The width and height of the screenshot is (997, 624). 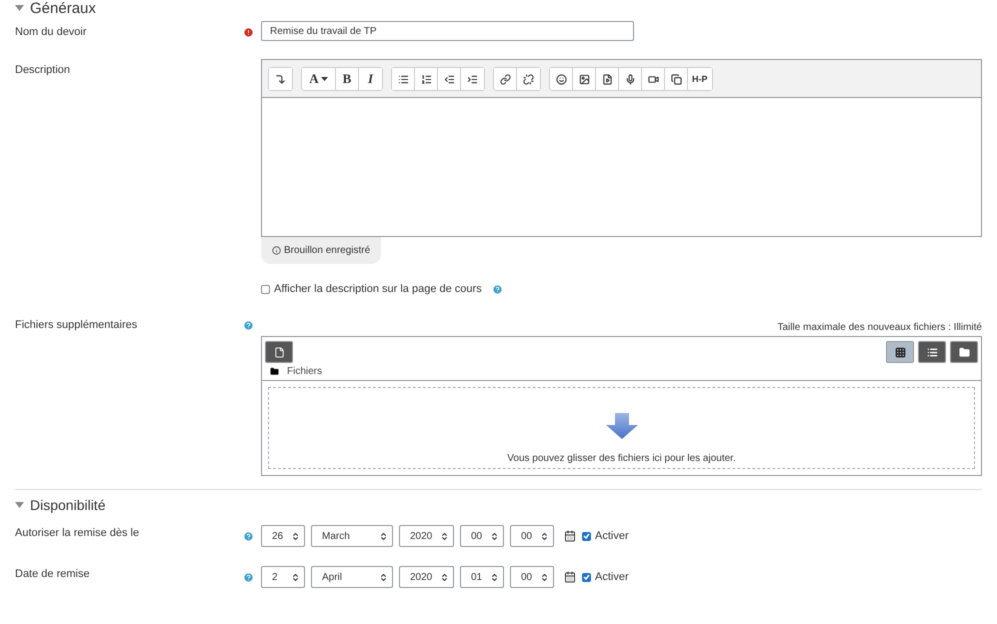 I want to click on field-label: Nom du devoir, so click(x=51, y=31).